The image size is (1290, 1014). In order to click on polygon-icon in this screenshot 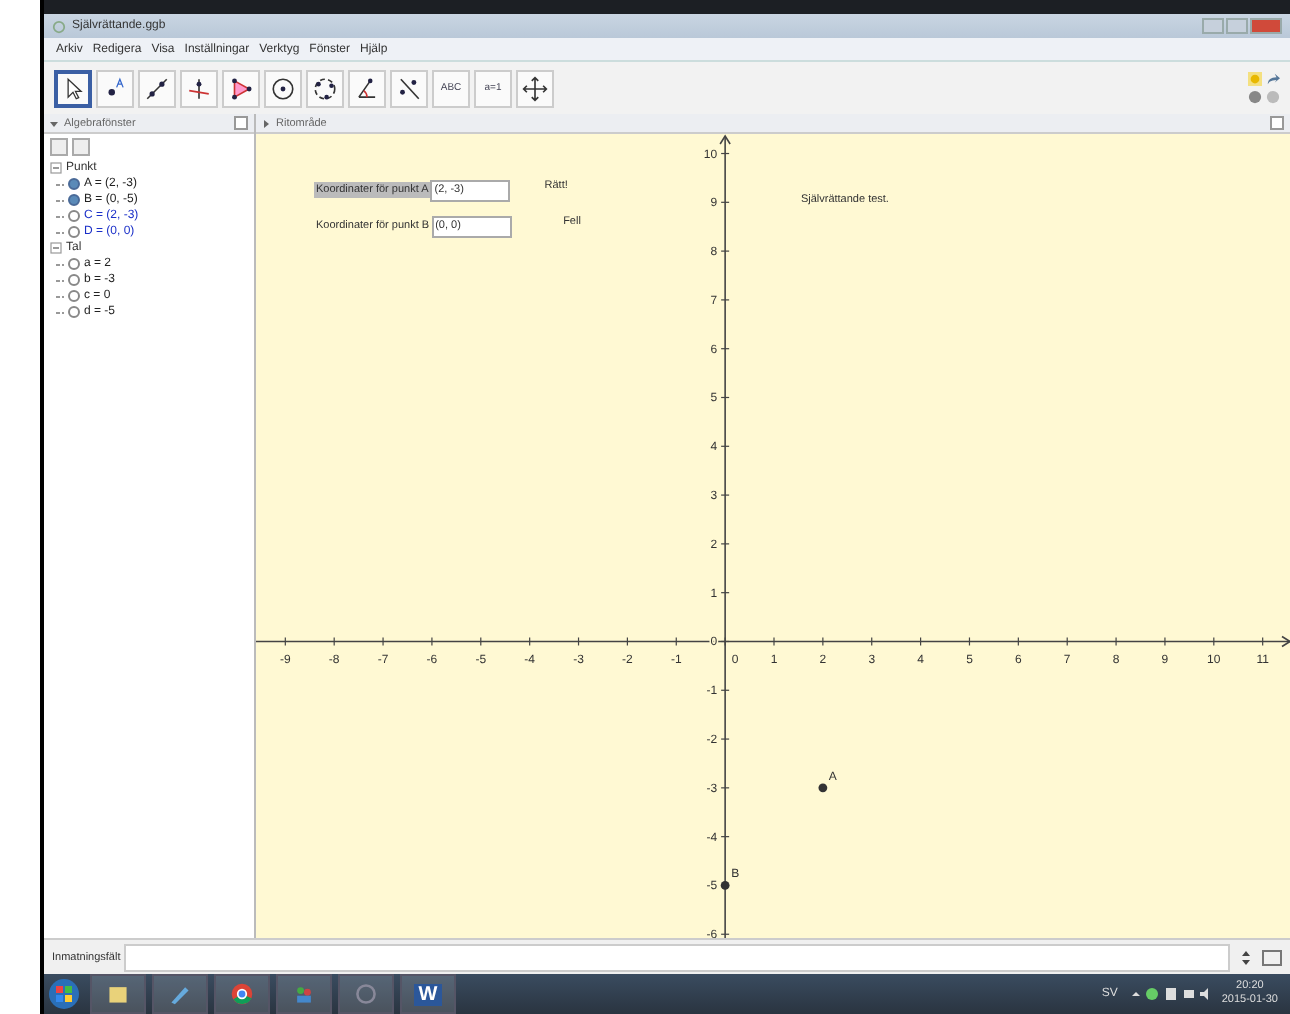, I will do `click(241, 88)`.